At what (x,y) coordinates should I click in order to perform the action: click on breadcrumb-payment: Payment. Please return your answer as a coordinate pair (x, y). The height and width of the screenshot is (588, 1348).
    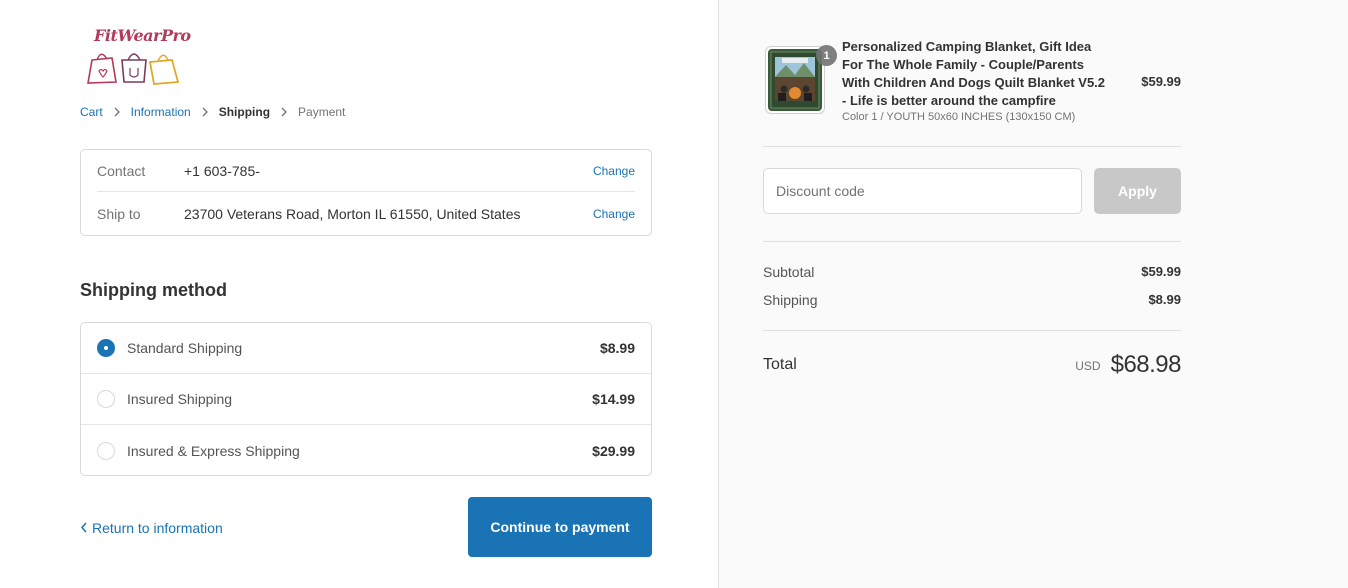
    Looking at the image, I should click on (322, 112).